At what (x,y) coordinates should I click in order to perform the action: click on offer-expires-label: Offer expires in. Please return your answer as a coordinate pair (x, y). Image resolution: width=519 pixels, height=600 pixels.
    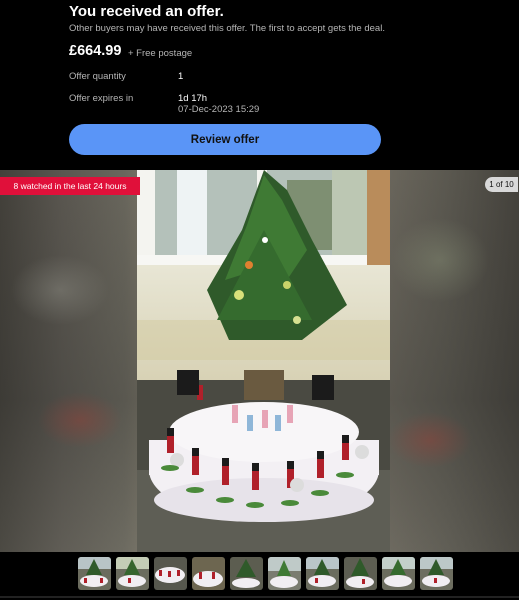
    Looking at the image, I should click on (101, 98).